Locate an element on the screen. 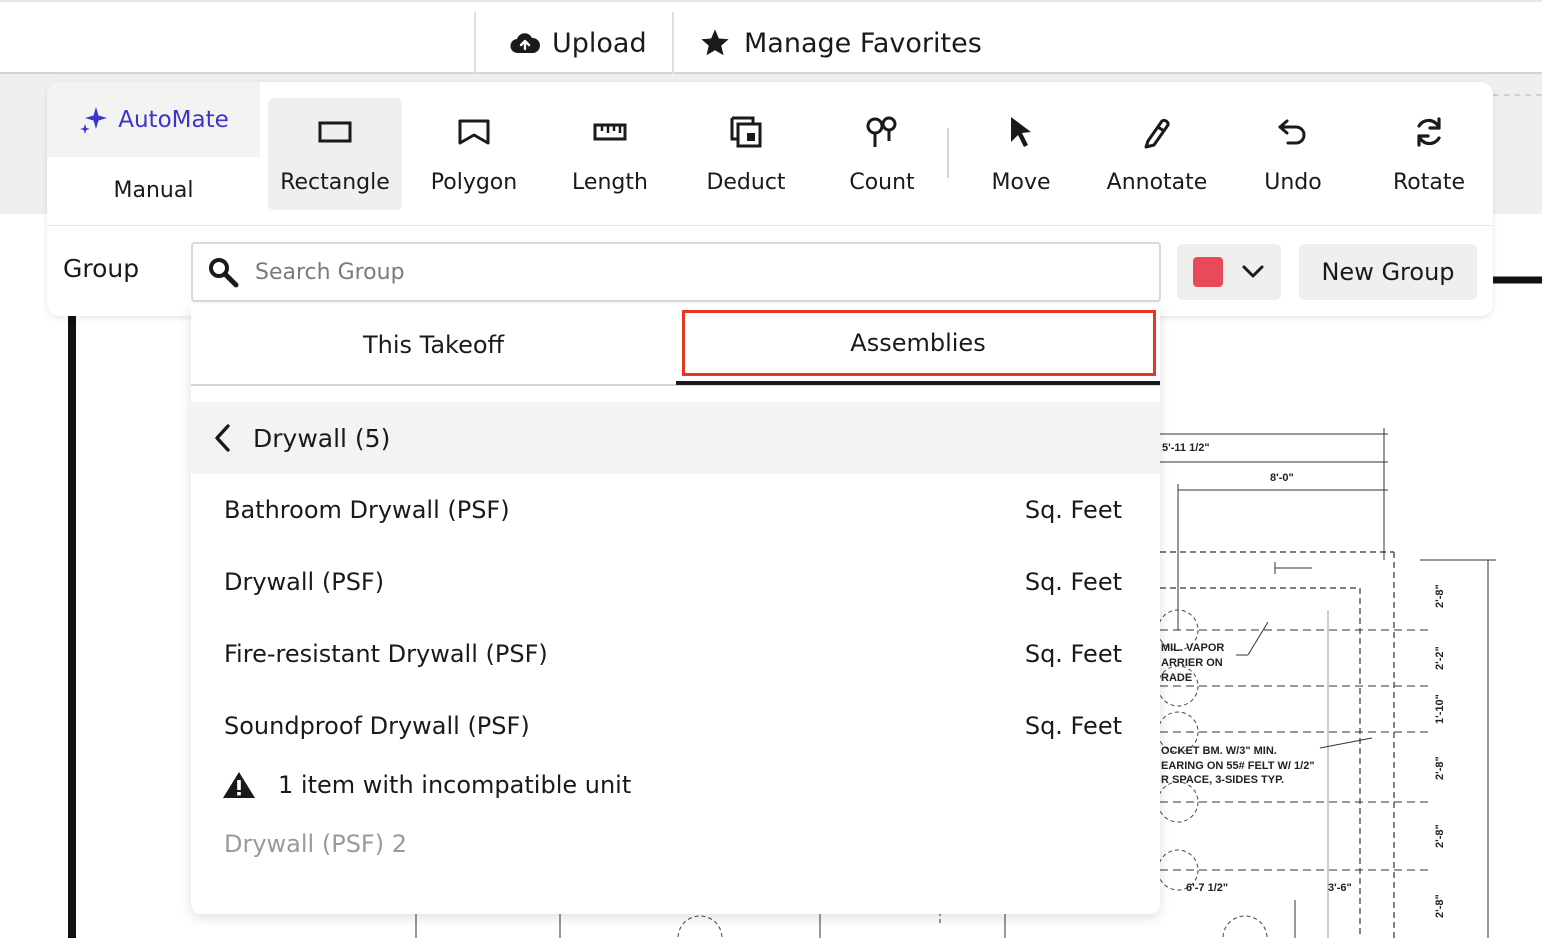  upload-button: Upload is located at coordinates (573, 43).